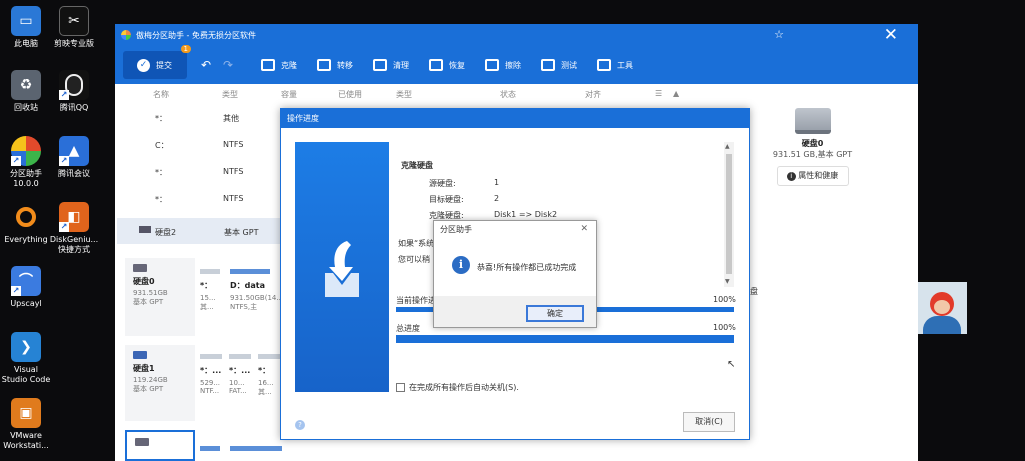 The height and width of the screenshot is (461, 1025). Describe the element at coordinates (503, 65) in the screenshot. I see `toolbar-wipe-button: 擦除` at that location.